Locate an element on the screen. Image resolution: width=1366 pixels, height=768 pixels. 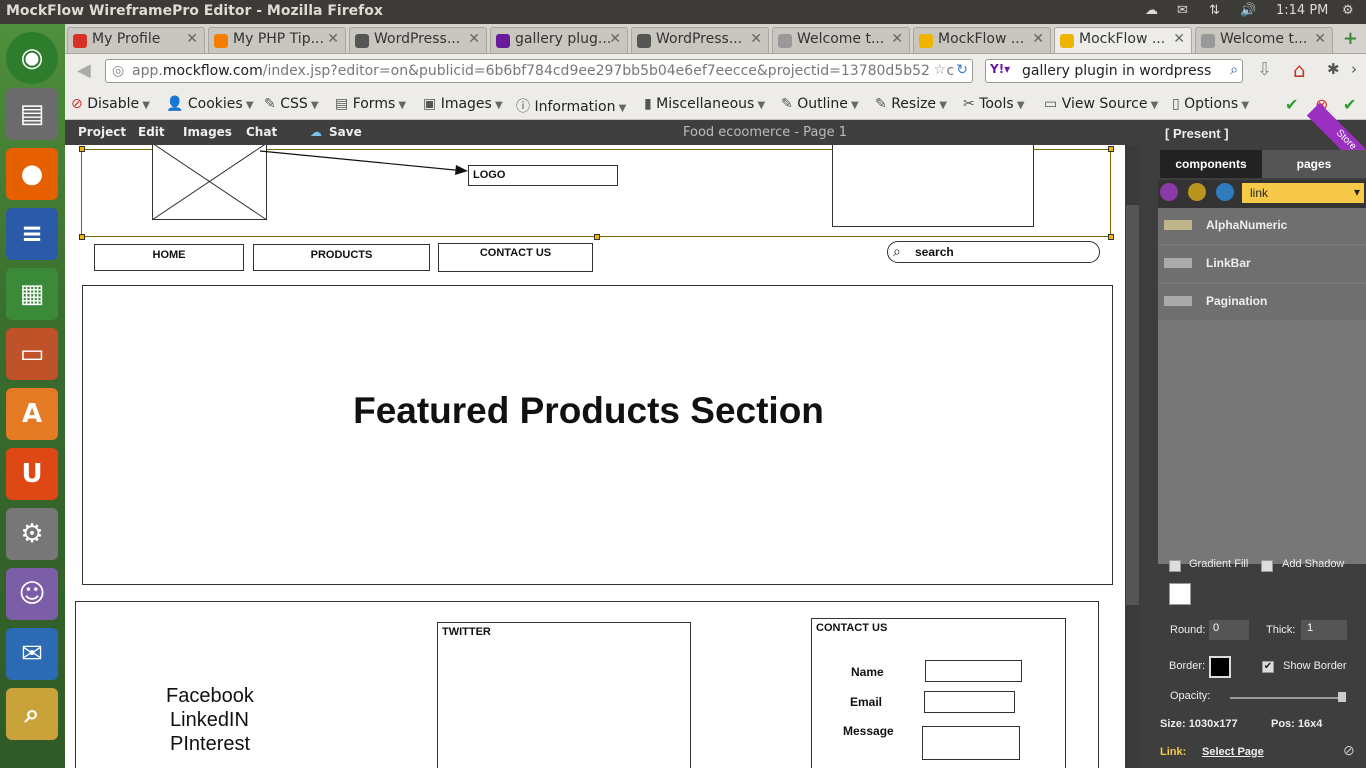
devtool-menu-options: ▯ Options ▼ is located at coordinates (1210, 104).